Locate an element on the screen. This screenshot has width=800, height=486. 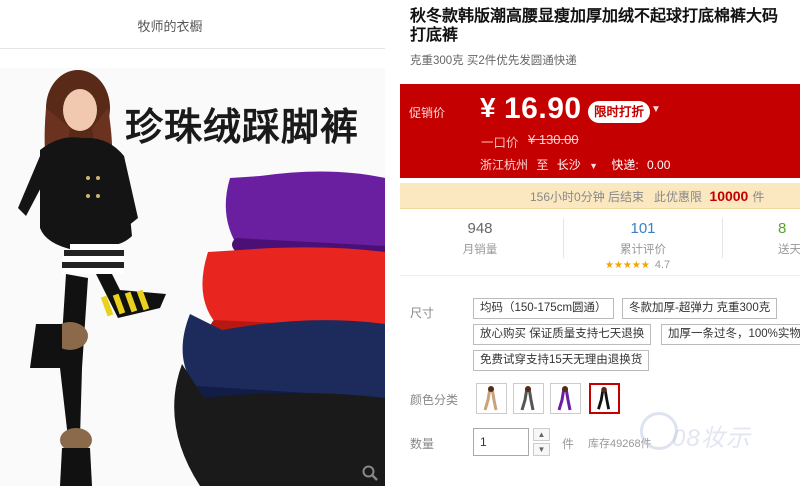
size-option: 冬款加厚-超弹力 克重300克 is located at coordinates (700, 308).